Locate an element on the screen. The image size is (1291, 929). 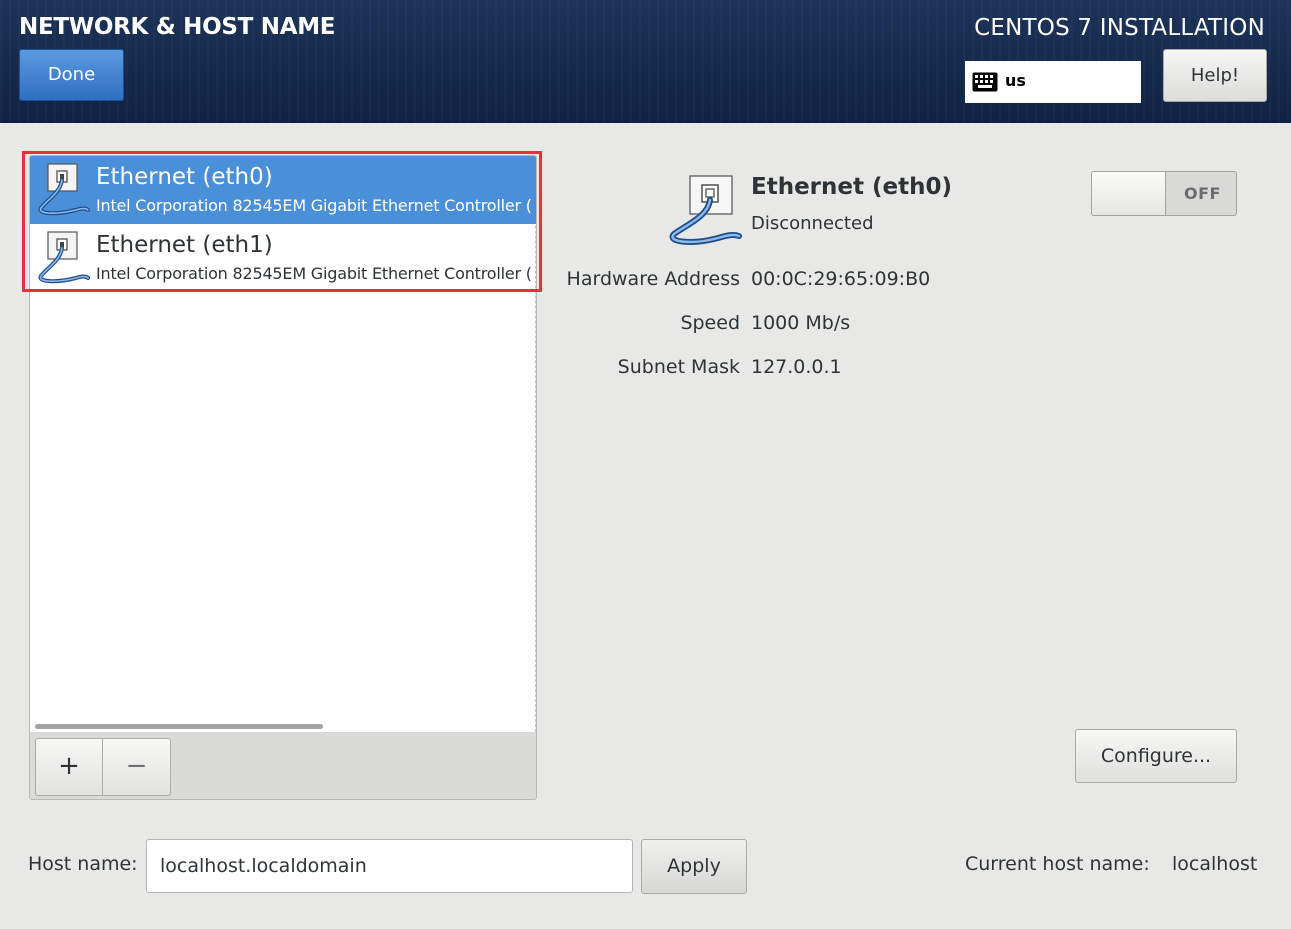
remove-device-button: − is located at coordinates (137, 767).